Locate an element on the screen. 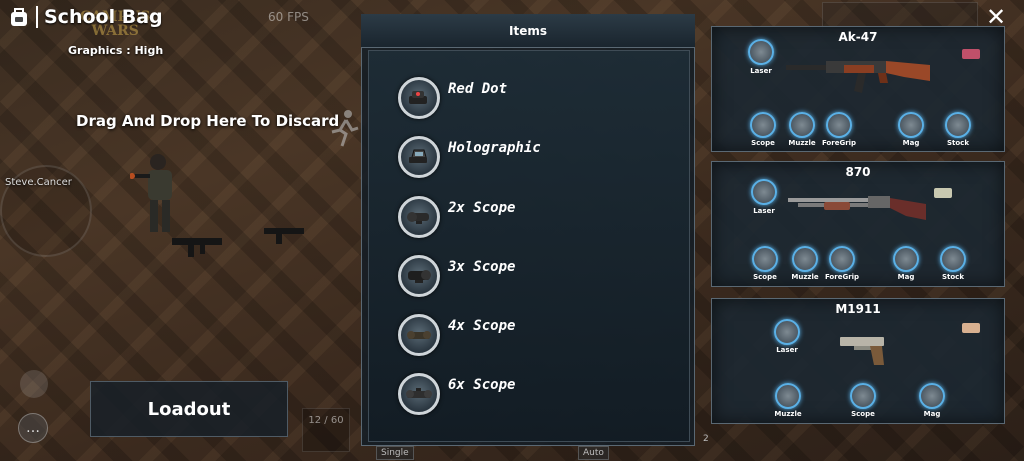 The image size is (1024, 461). 3x-scope-icon is located at coordinates (419, 276).